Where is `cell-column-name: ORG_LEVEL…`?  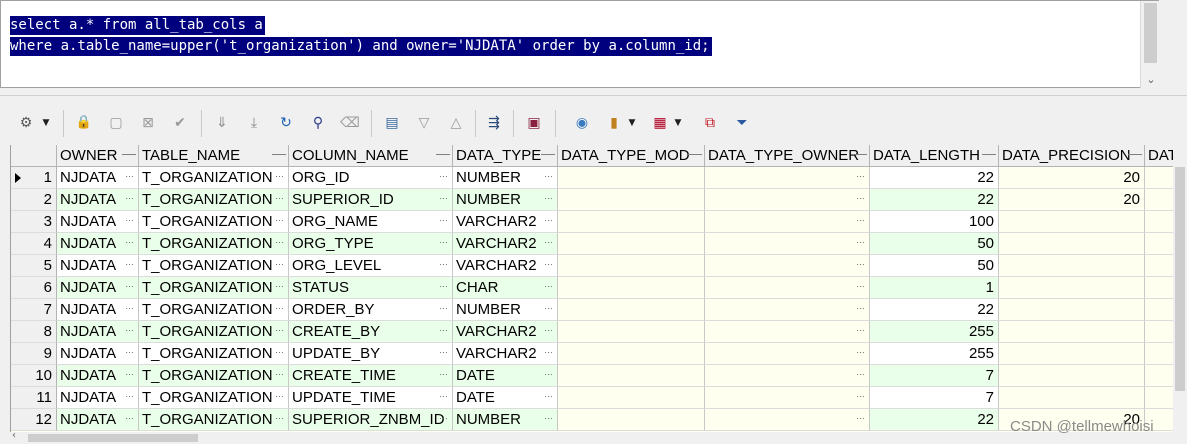
cell-column-name: ORG_LEVEL… is located at coordinates (371, 266).